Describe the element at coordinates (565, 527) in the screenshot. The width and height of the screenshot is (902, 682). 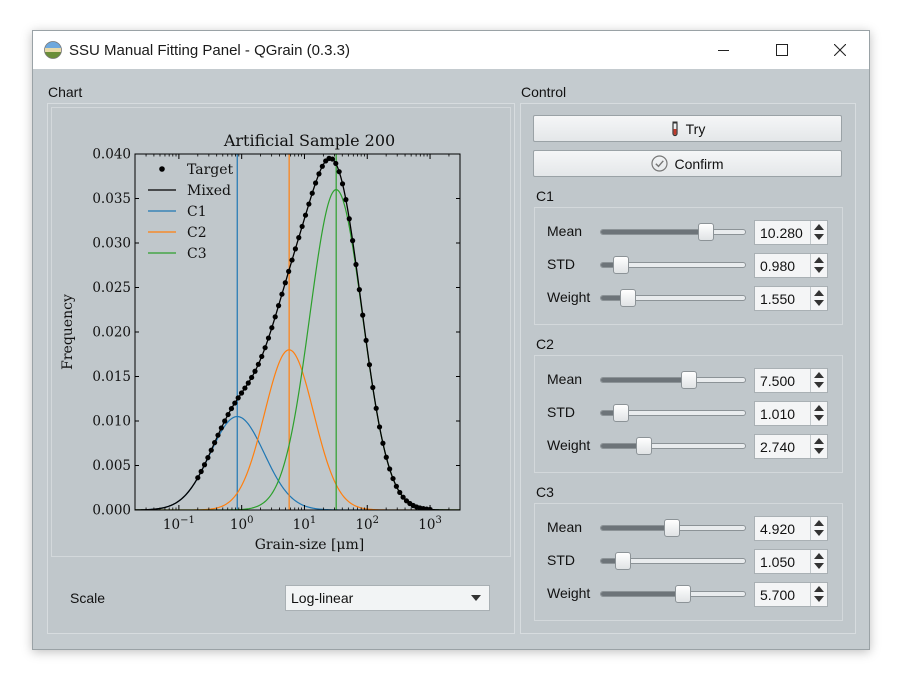
I see `c3-mean-label: Mean` at that location.